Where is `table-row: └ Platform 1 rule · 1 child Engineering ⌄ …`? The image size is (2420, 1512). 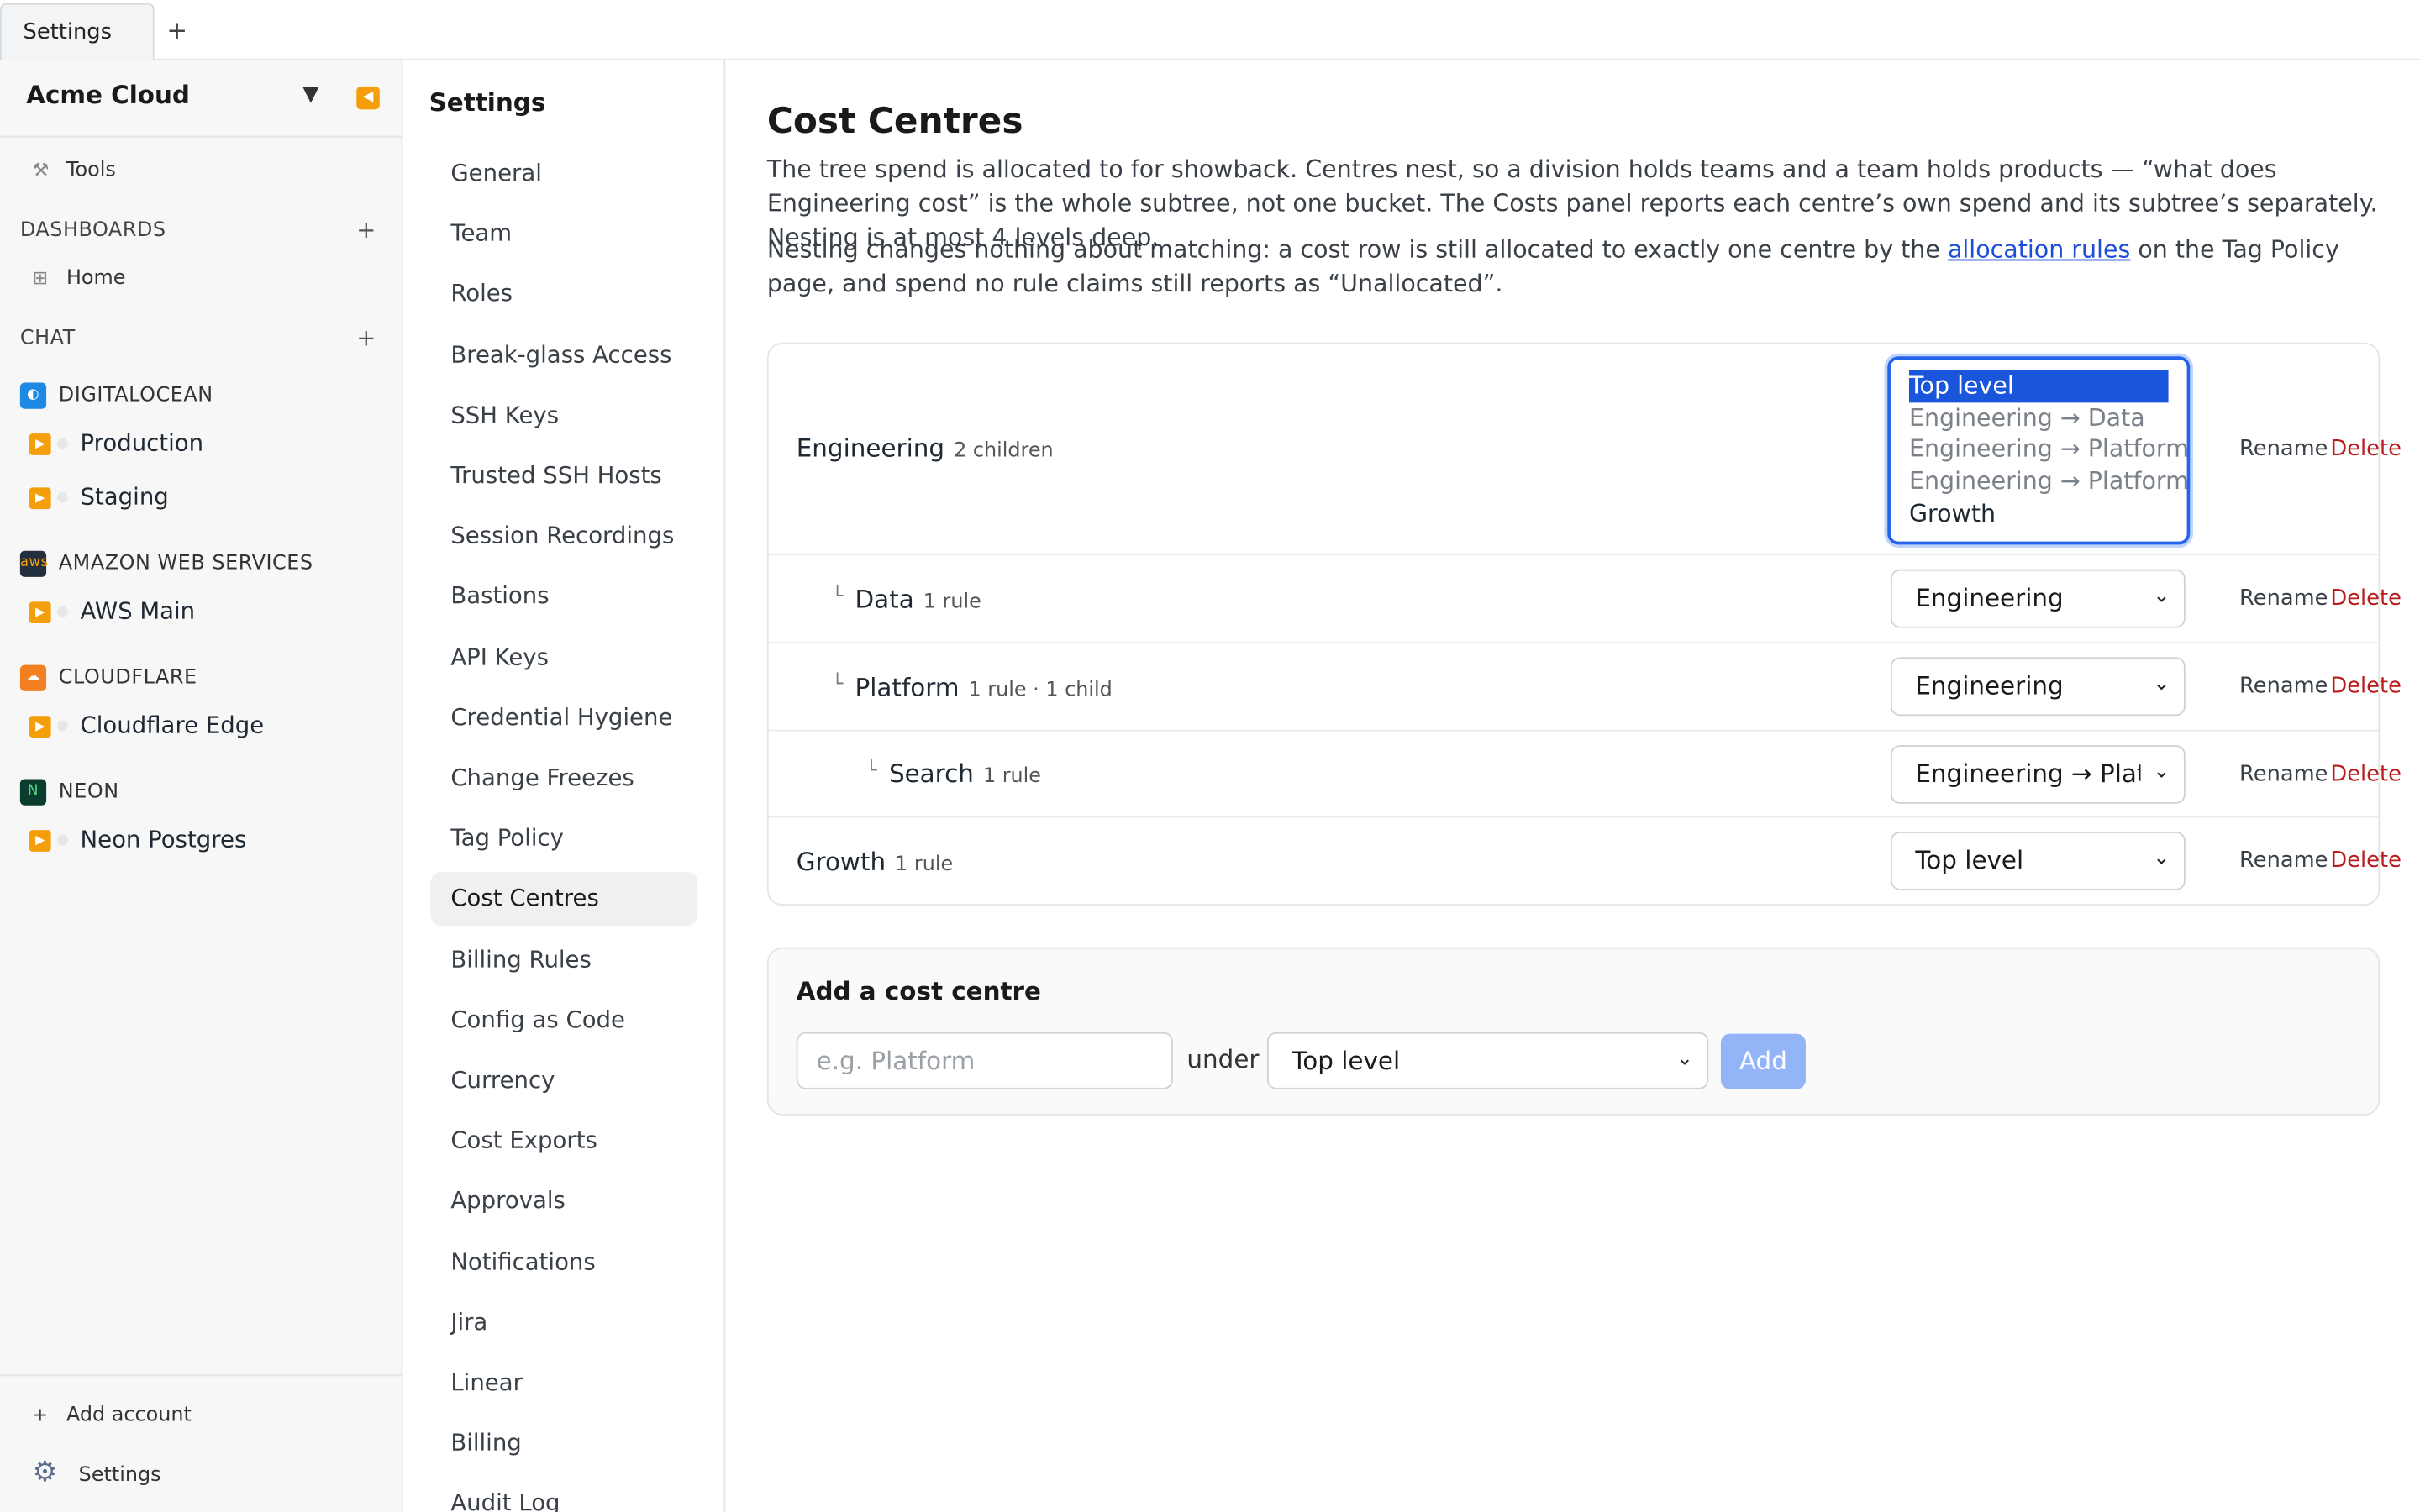
table-row: └ Platform 1 rule · 1 child Engineering ⌄ … is located at coordinates (1585, 687).